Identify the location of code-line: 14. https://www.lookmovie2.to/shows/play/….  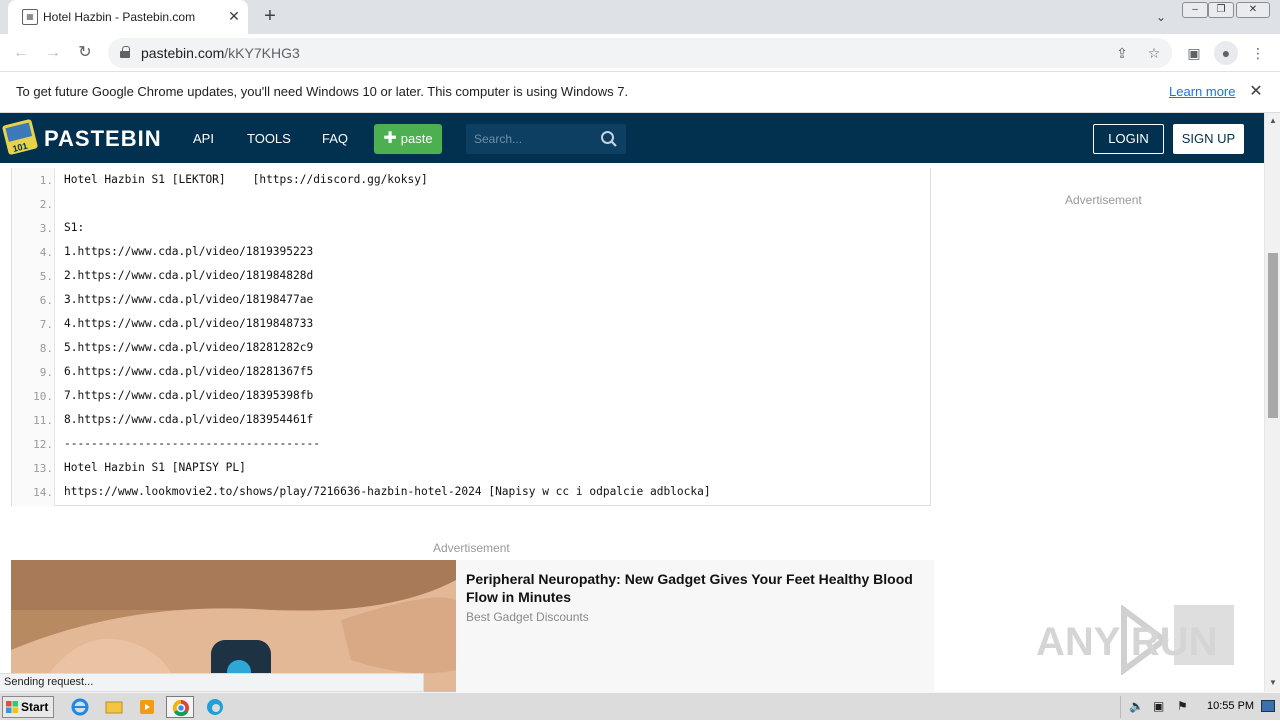
(372, 492).